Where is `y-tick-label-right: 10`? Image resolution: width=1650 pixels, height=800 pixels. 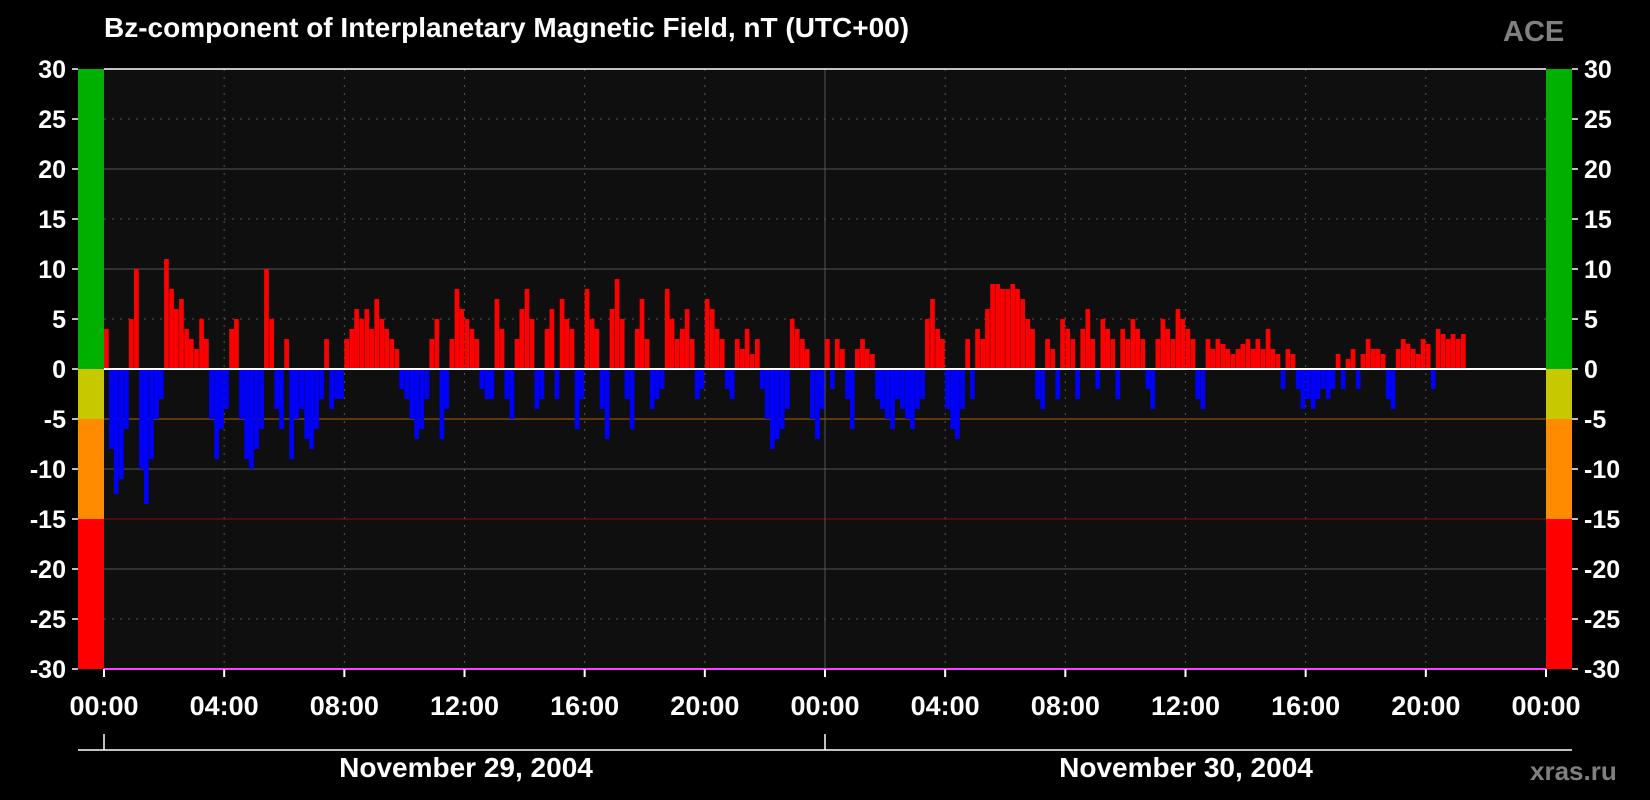
y-tick-label-right: 10 is located at coordinates (1598, 270).